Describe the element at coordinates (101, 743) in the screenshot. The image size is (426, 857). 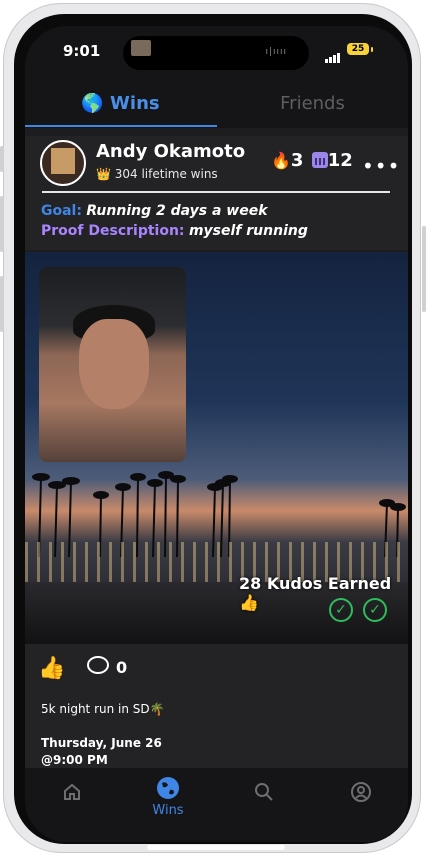
I see `post-date: Thursday, June 26` at that location.